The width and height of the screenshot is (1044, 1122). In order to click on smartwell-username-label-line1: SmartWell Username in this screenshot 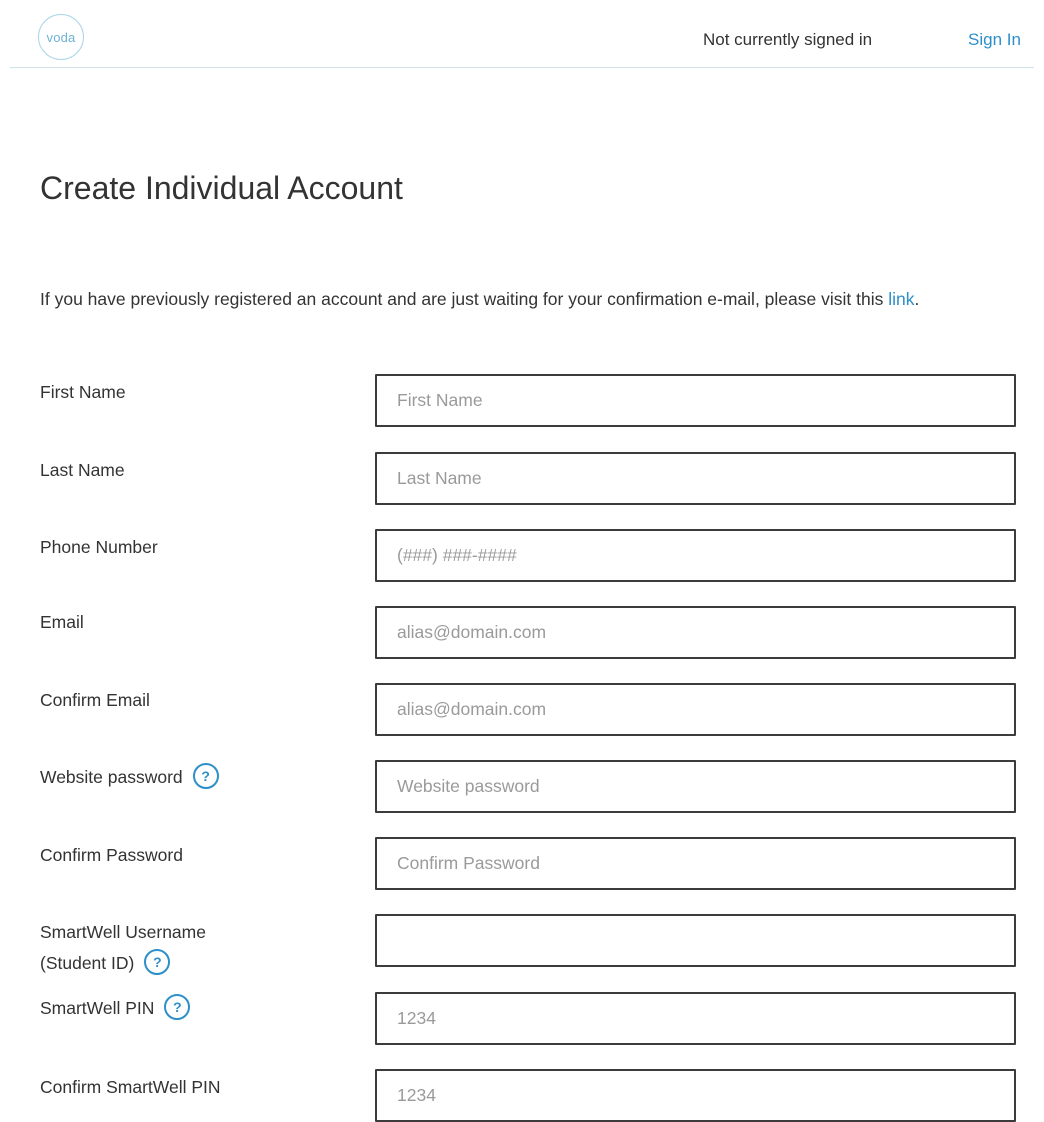, I will do `click(123, 932)`.